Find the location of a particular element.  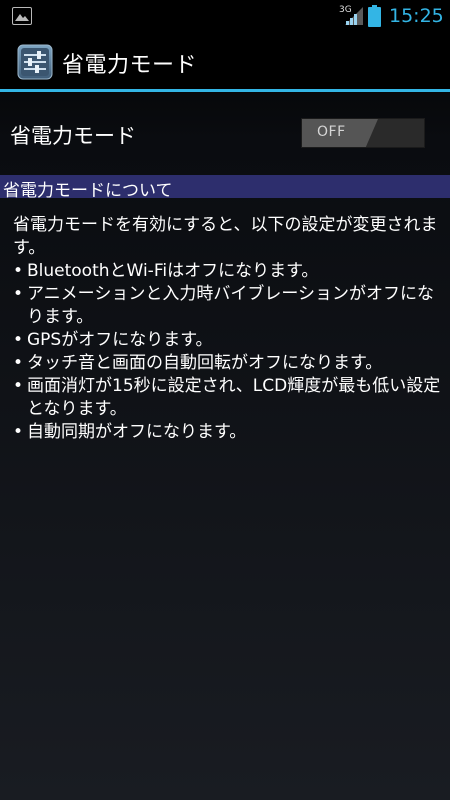

list-item: • タッチ音と画面の自動回転がオフになります。 is located at coordinates (228, 363).